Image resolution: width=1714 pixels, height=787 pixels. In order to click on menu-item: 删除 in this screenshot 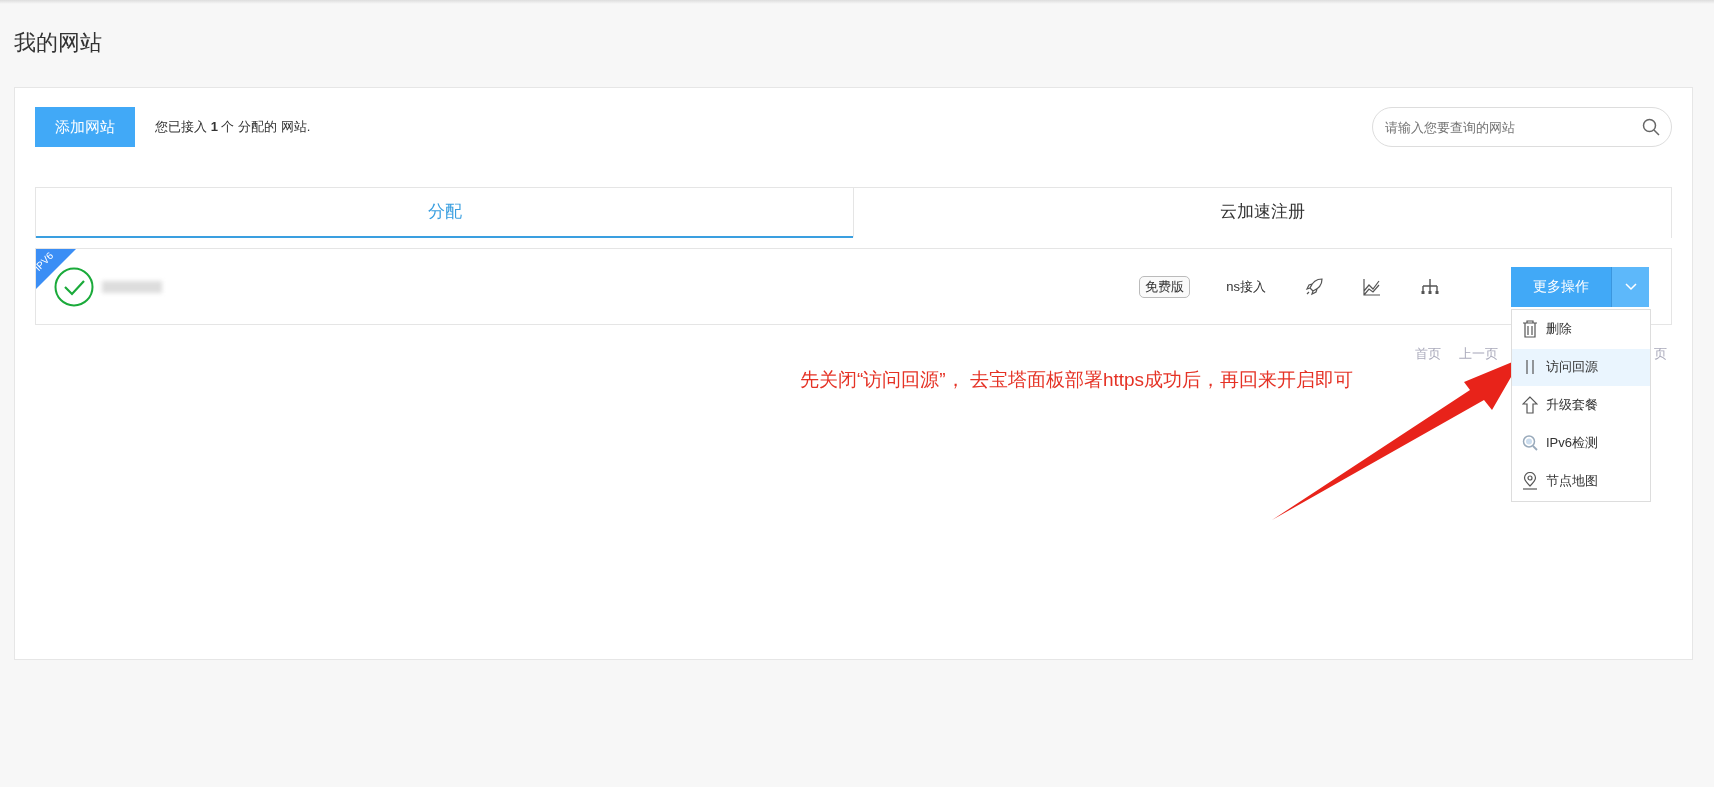, I will do `click(1581, 329)`.